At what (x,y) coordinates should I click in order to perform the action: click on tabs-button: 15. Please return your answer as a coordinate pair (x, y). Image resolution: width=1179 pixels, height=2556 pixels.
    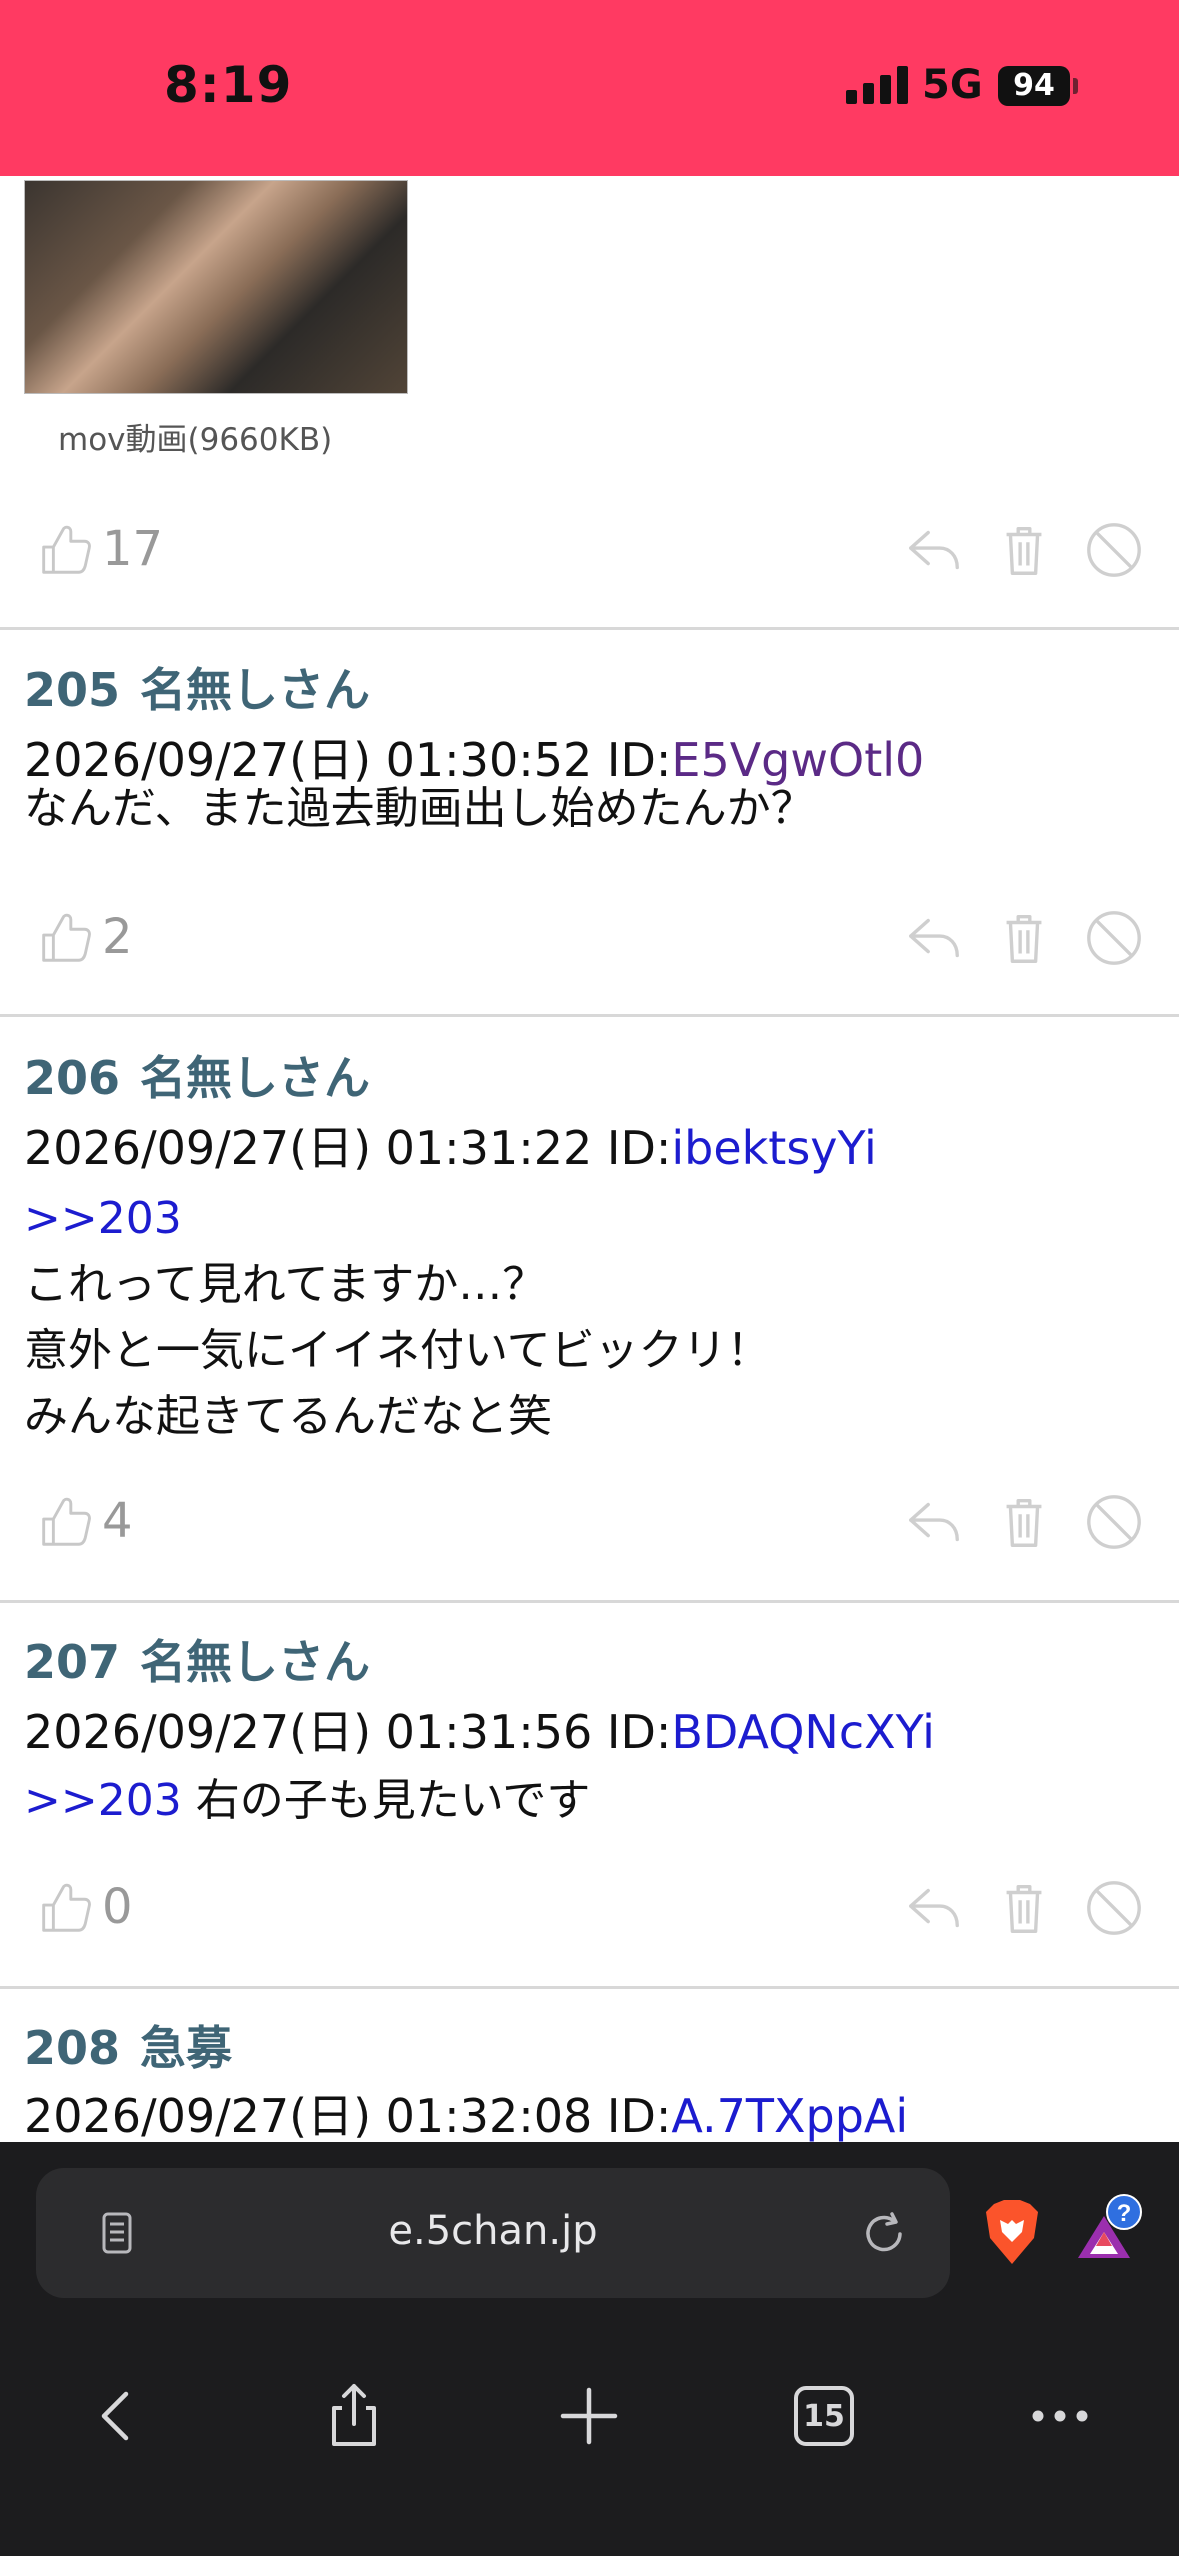
    Looking at the image, I should click on (824, 2416).